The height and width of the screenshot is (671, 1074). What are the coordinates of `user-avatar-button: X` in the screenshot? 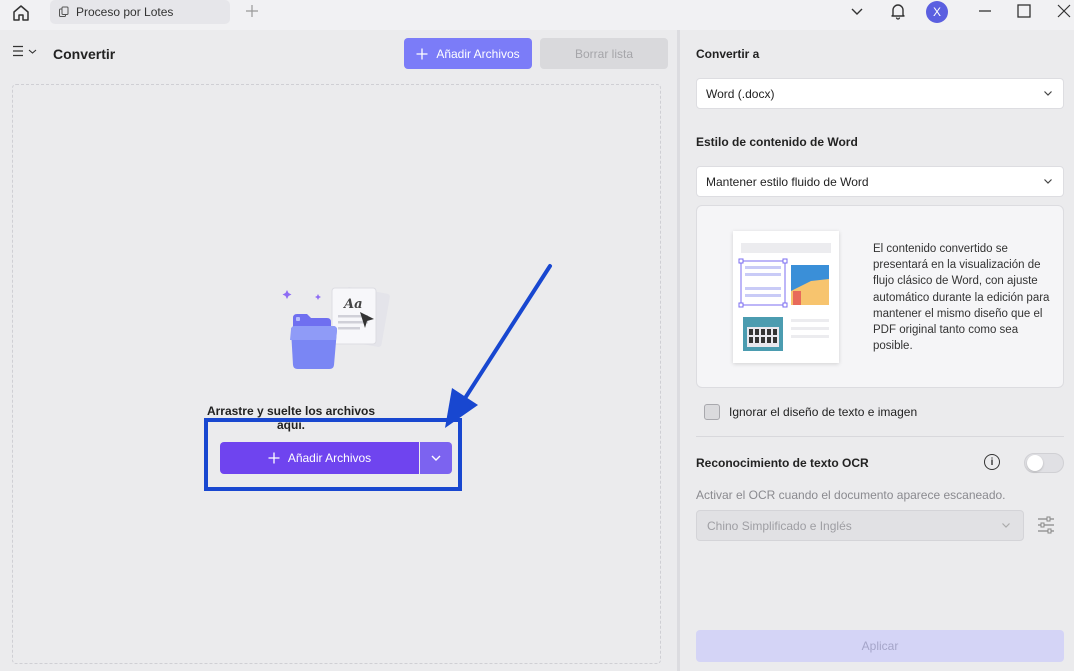 It's located at (937, 12).